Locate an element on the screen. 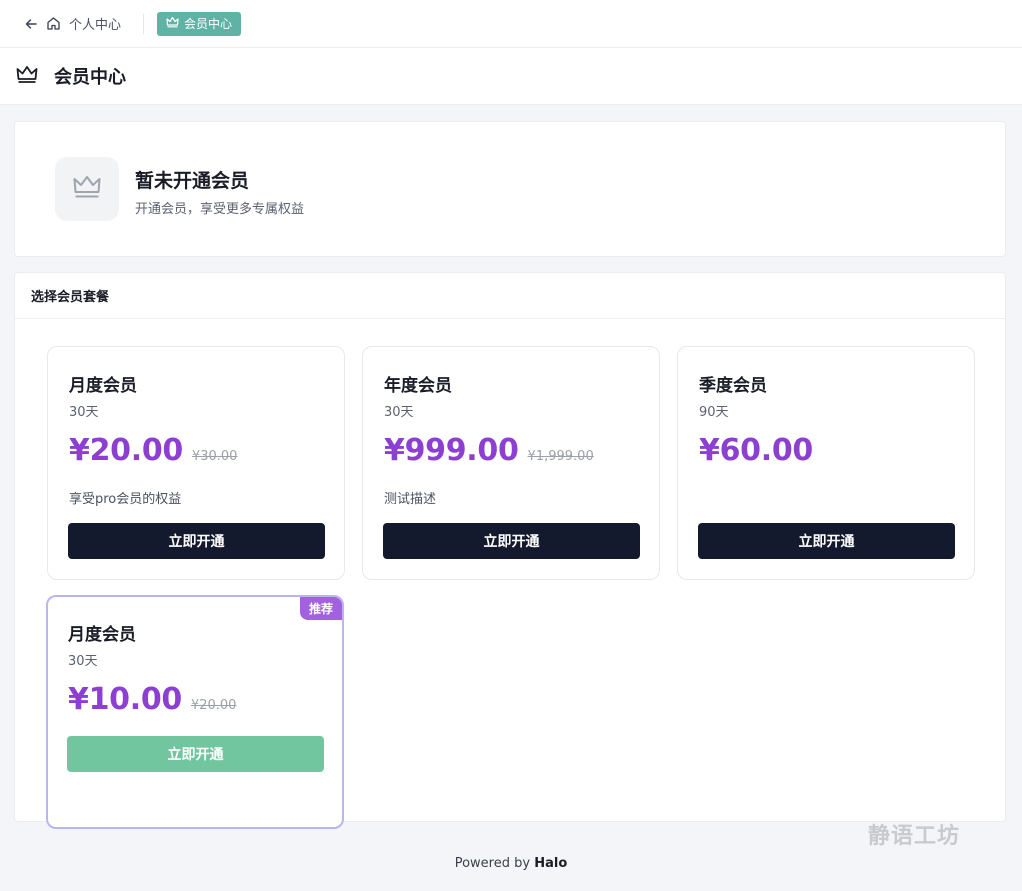 Image resolution: width=1022 pixels, height=891 pixels. plan-card: 年度会员 30天 ¥999.00 ¥1,999.00 测试描述 立即开通 is located at coordinates (511, 463).